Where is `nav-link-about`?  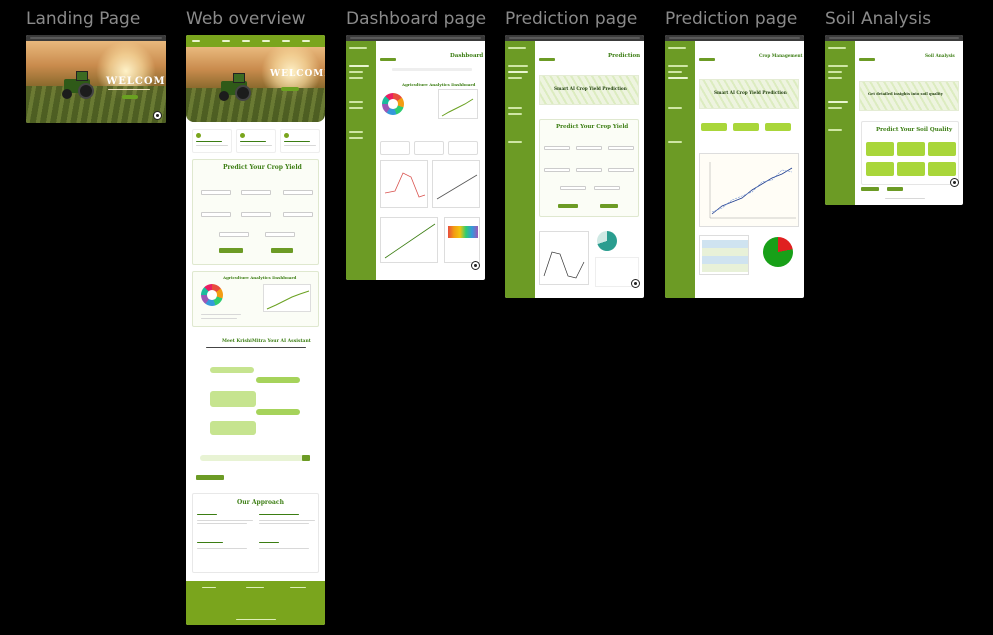
nav-link-about is located at coordinates (246, 41).